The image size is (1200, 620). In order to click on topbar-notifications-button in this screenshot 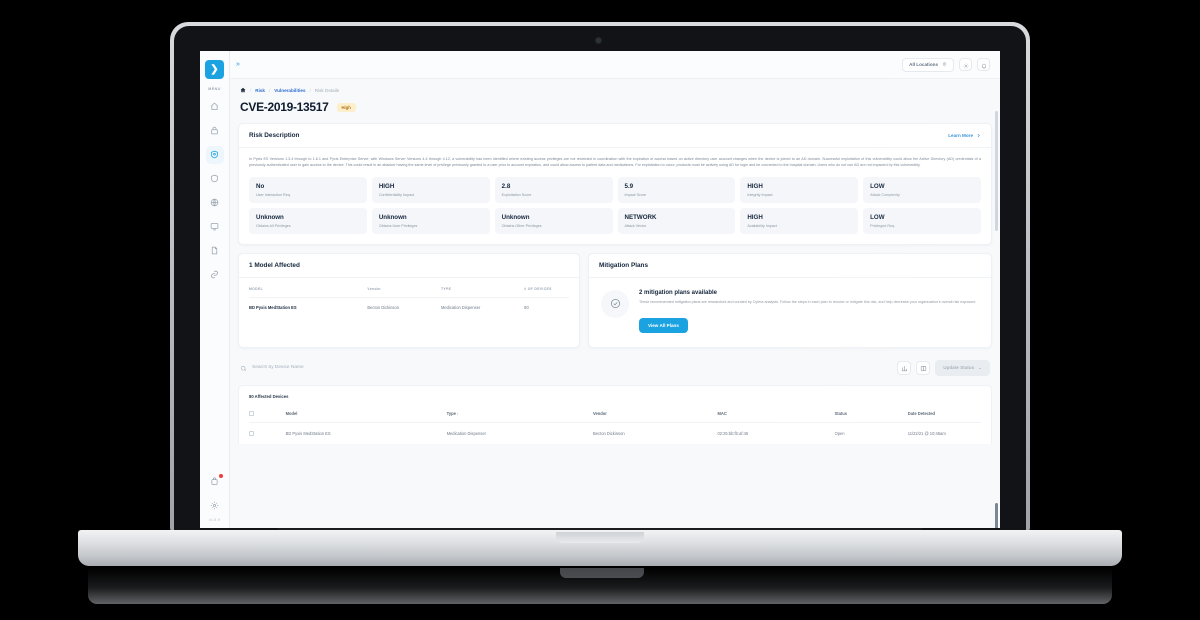, I will do `click(983, 64)`.